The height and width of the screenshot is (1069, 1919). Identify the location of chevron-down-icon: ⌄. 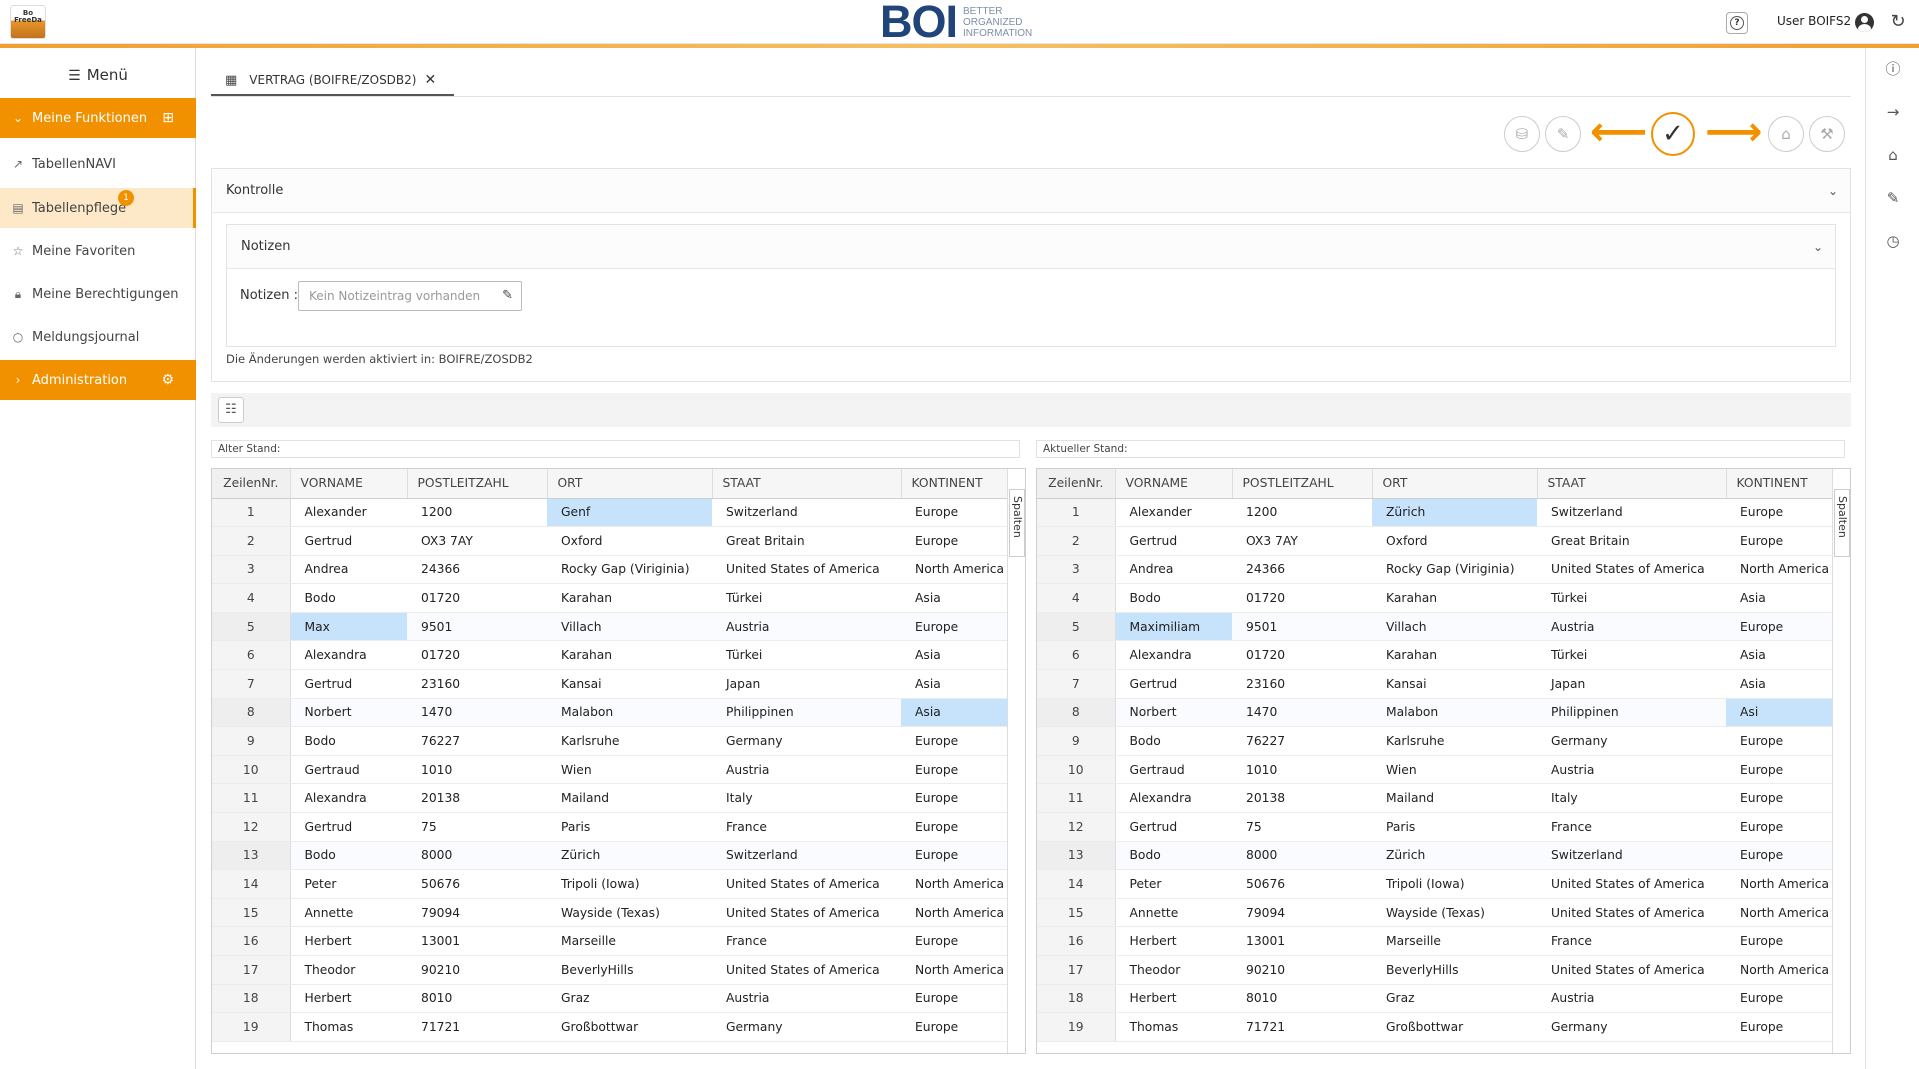
(1818, 247).